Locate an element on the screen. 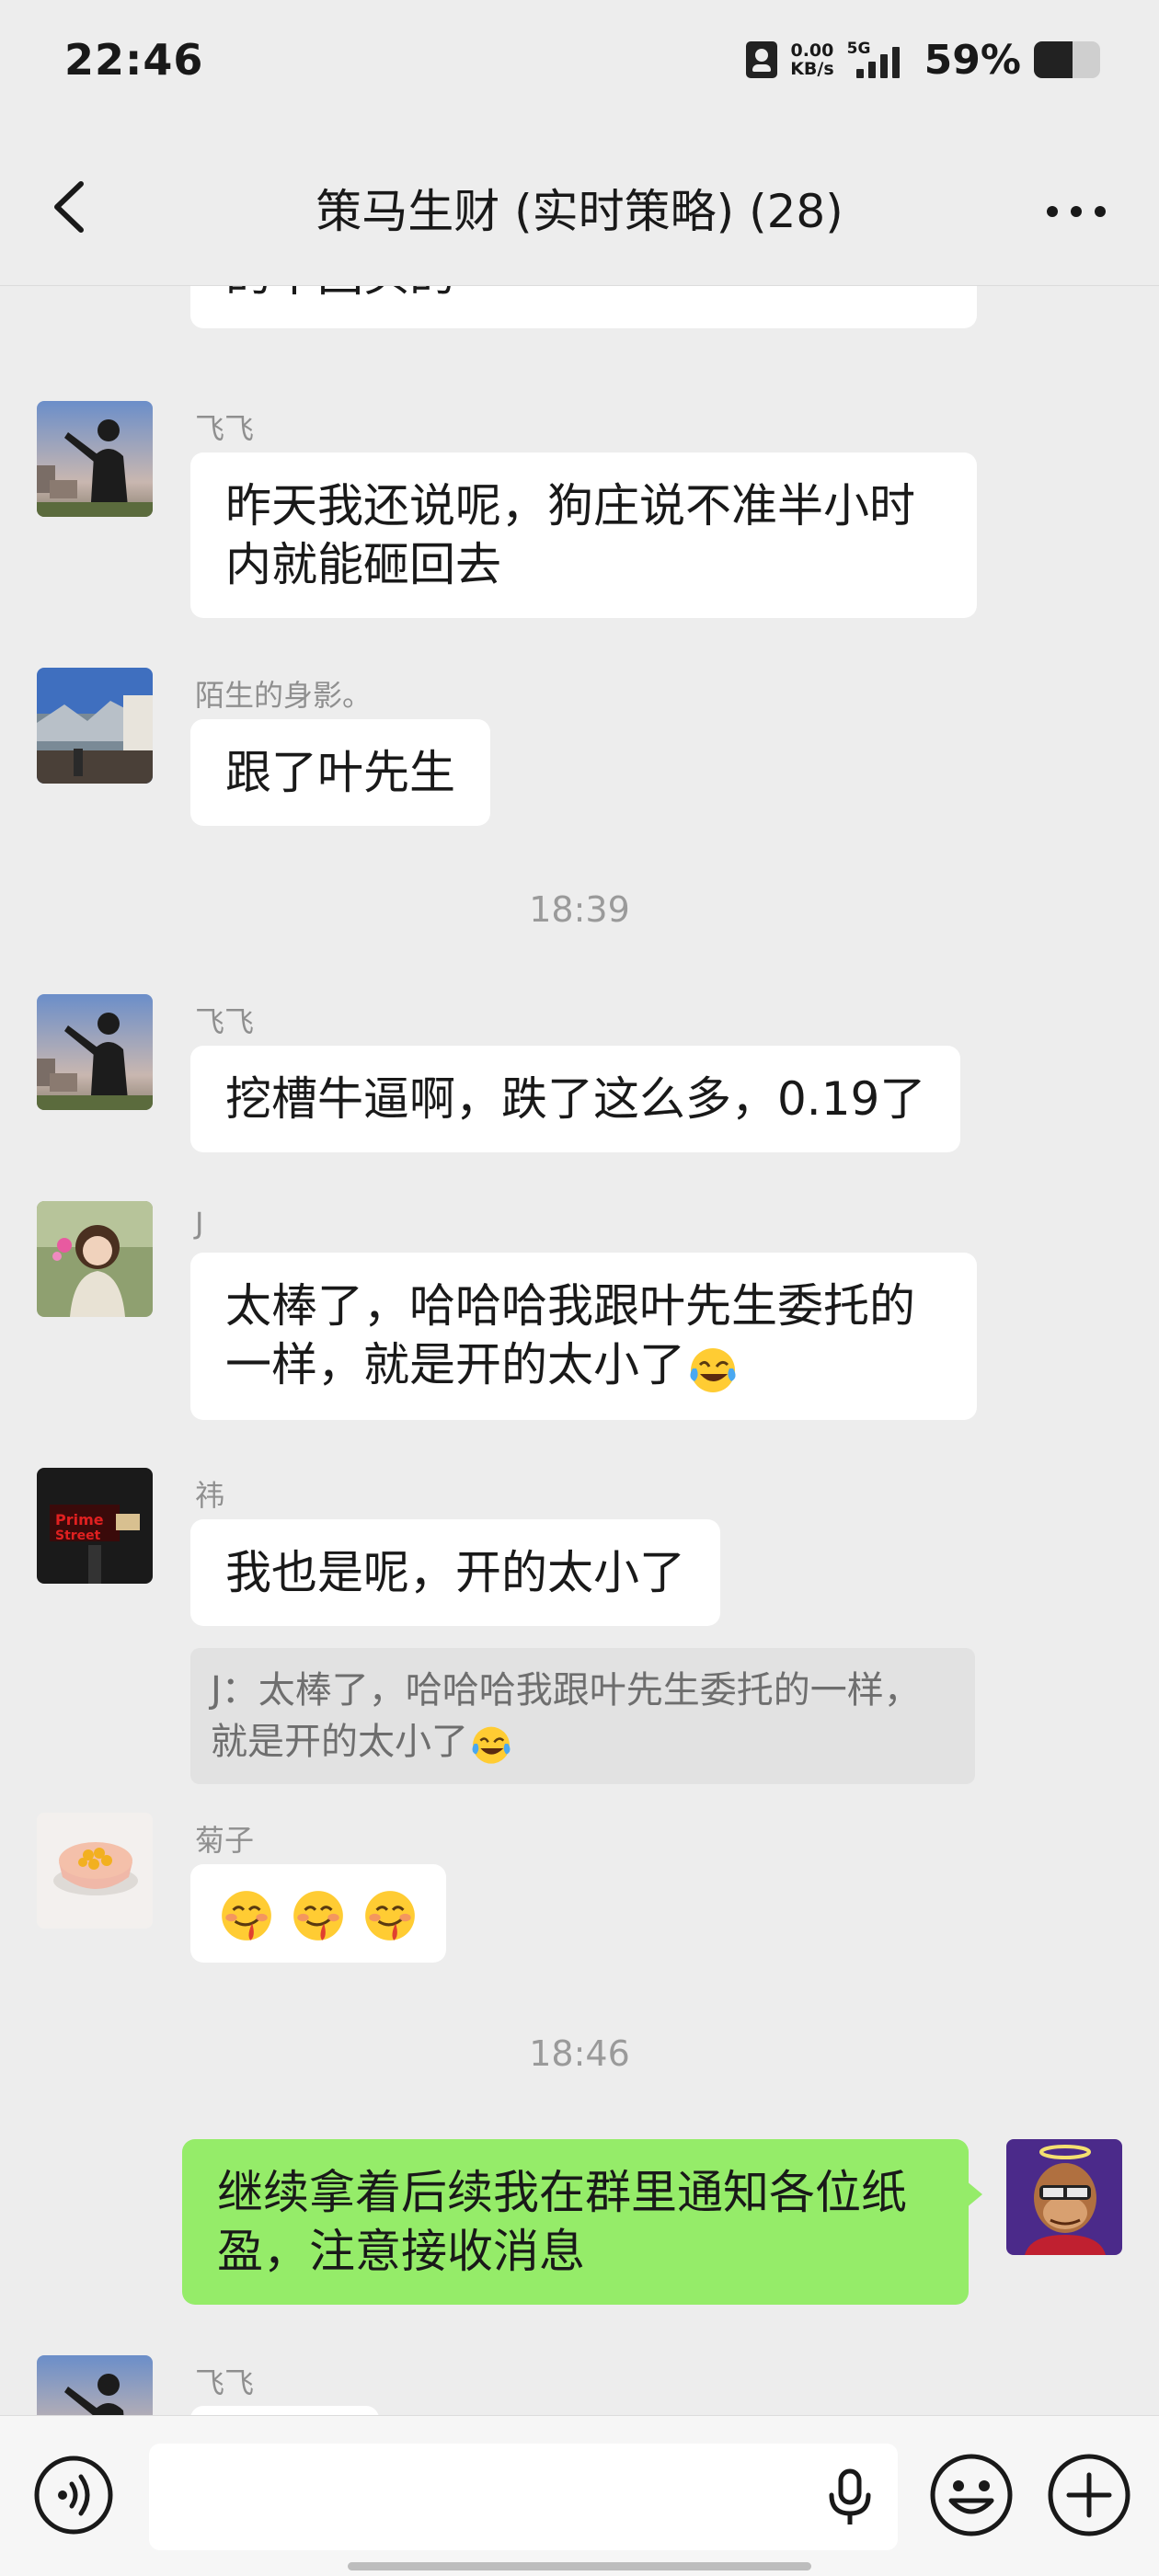 The image size is (1159, 2576). plus-circle-icon is located at coordinates (1089, 2495).